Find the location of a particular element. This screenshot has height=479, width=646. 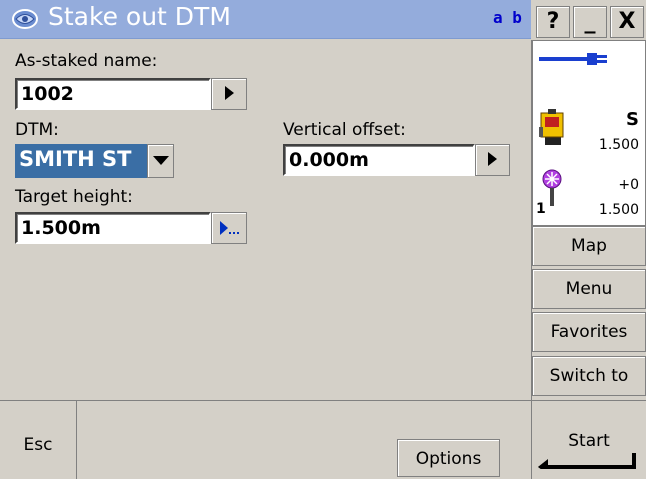

vertical-offset-arrow-button is located at coordinates (492, 160).